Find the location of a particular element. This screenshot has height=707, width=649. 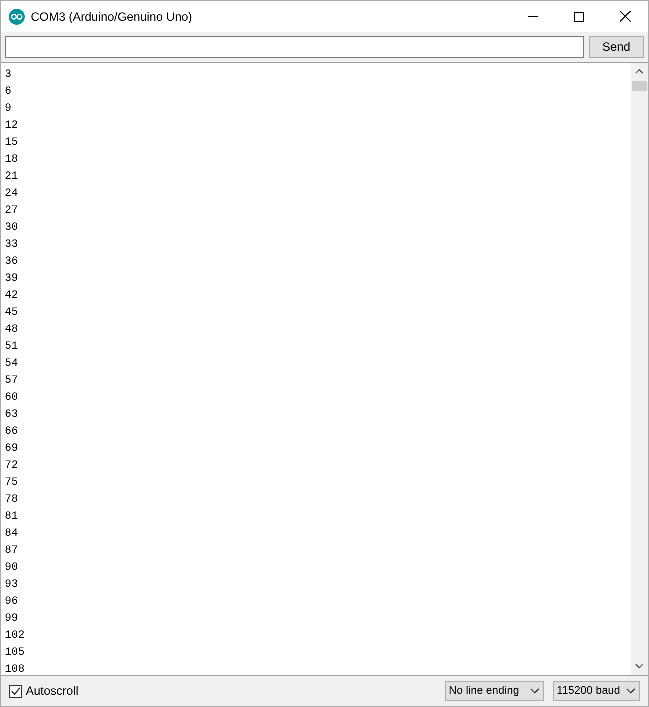

output-line: 72 is located at coordinates (11, 466).